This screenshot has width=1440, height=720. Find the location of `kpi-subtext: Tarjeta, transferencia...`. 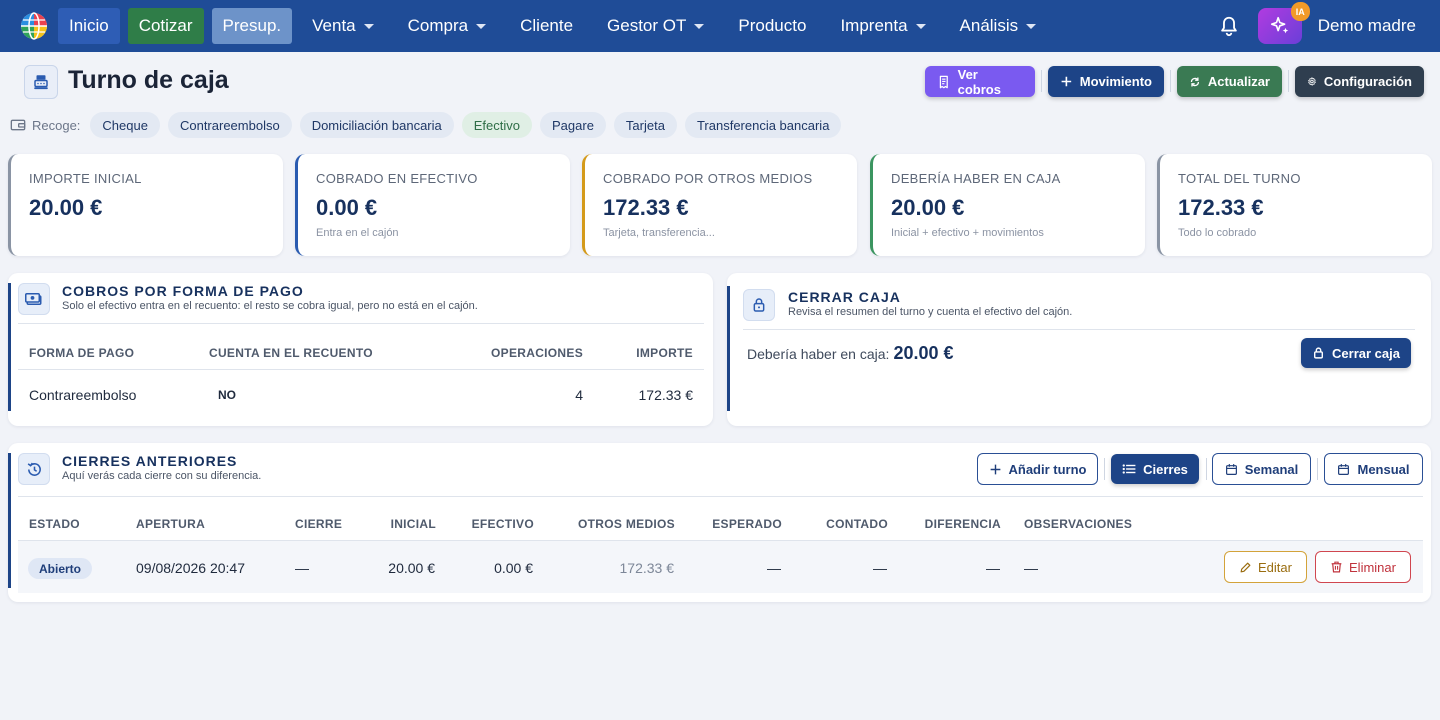

kpi-subtext: Tarjeta, transferencia... is located at coordinates (659, 233).